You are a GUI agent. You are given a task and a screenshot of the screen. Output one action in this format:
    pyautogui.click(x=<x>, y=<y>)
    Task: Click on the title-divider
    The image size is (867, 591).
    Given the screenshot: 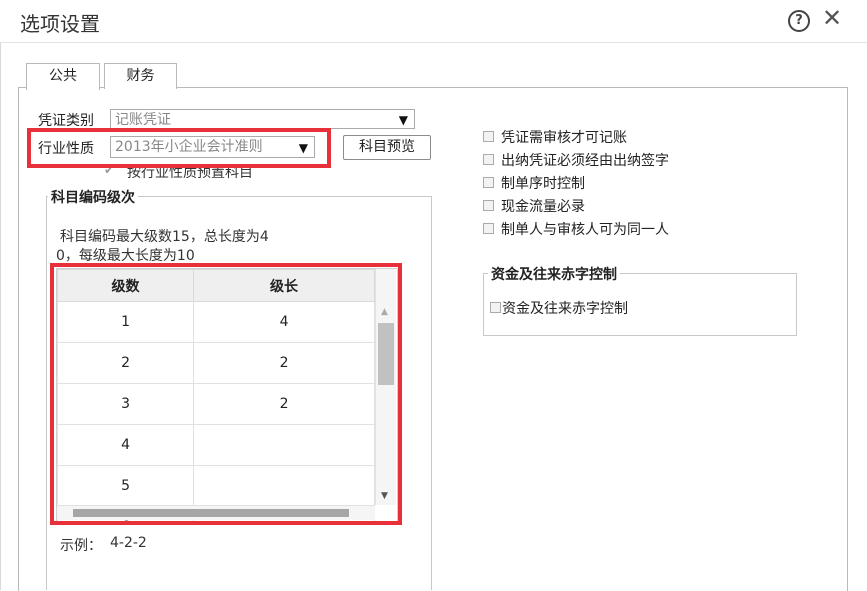 What is the action you would take?
    pyautogui.click(x=433, y=42)
    